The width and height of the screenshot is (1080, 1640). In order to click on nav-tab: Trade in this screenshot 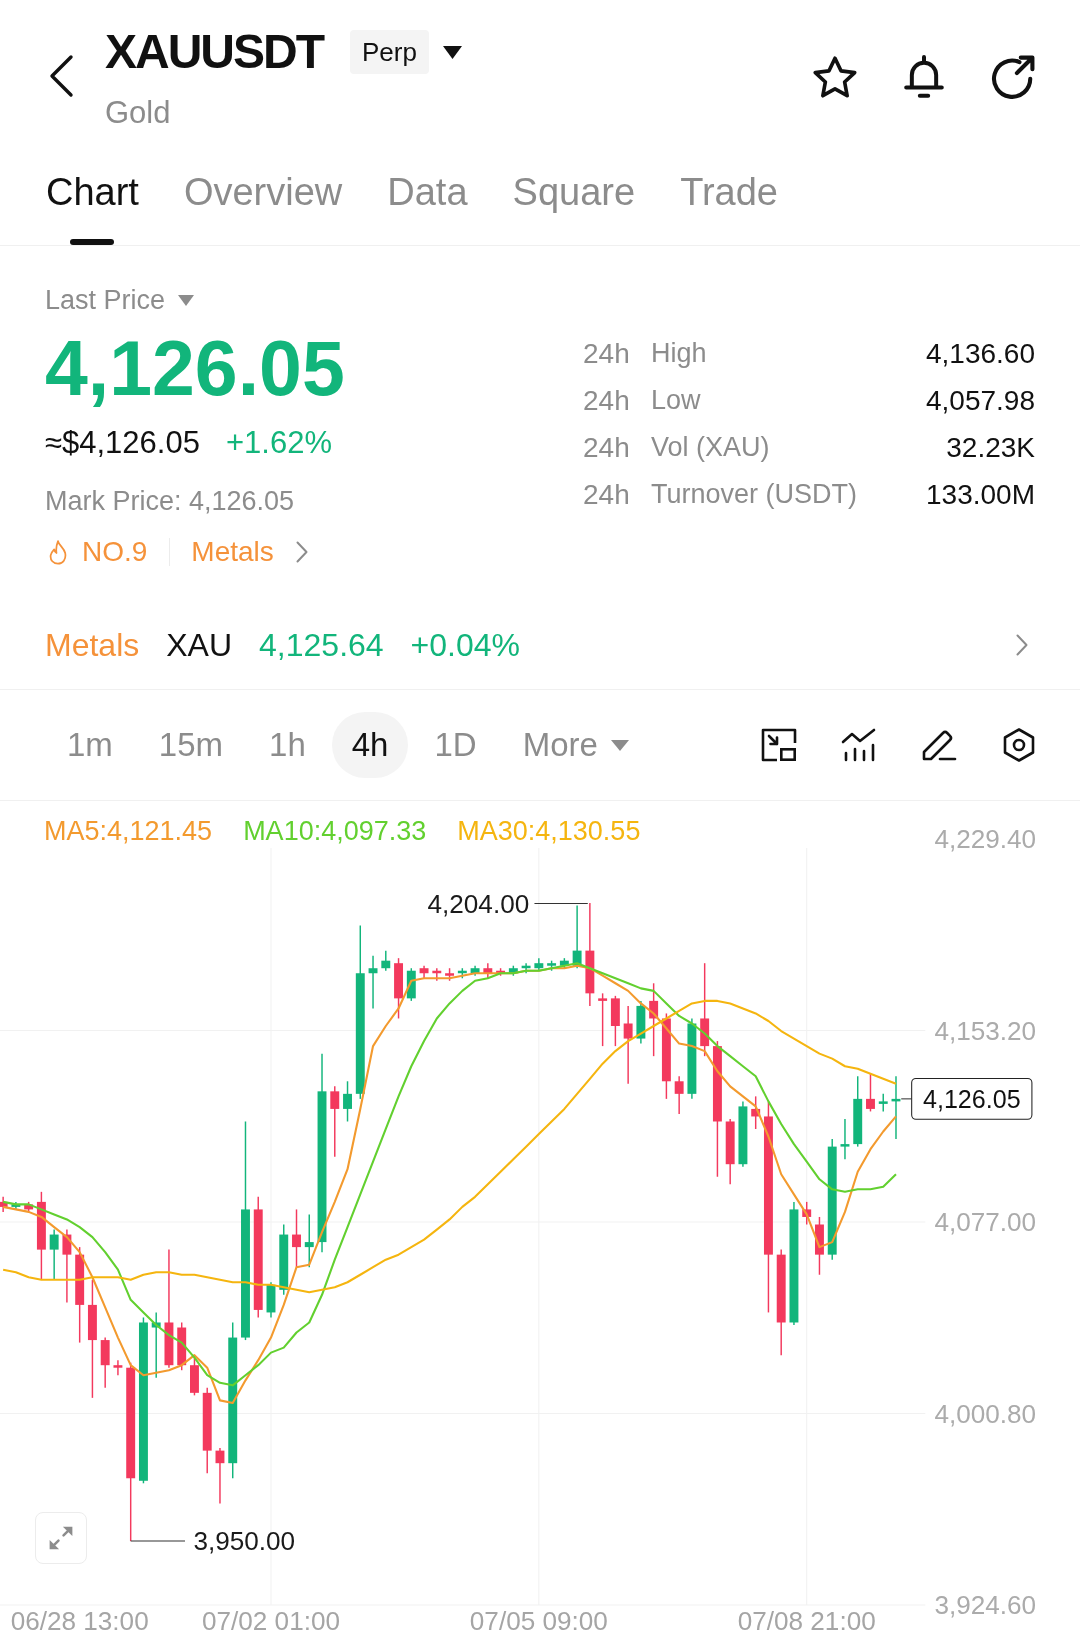, I will do `click(729, 207)`.